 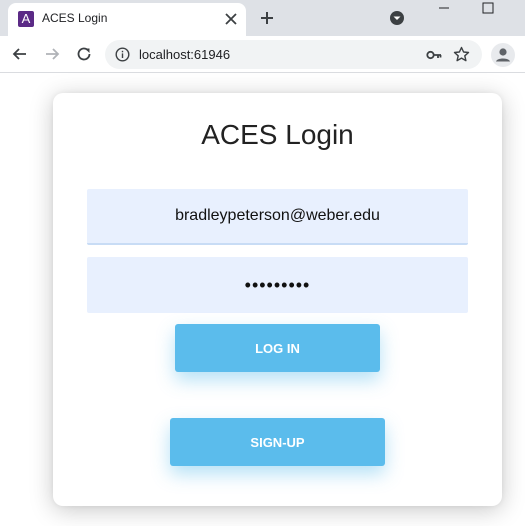 What do you see at coordinates (277, 442) in the screenshot?
I see `signup-button: SIGN-UP` at bounding box center [277, 442].